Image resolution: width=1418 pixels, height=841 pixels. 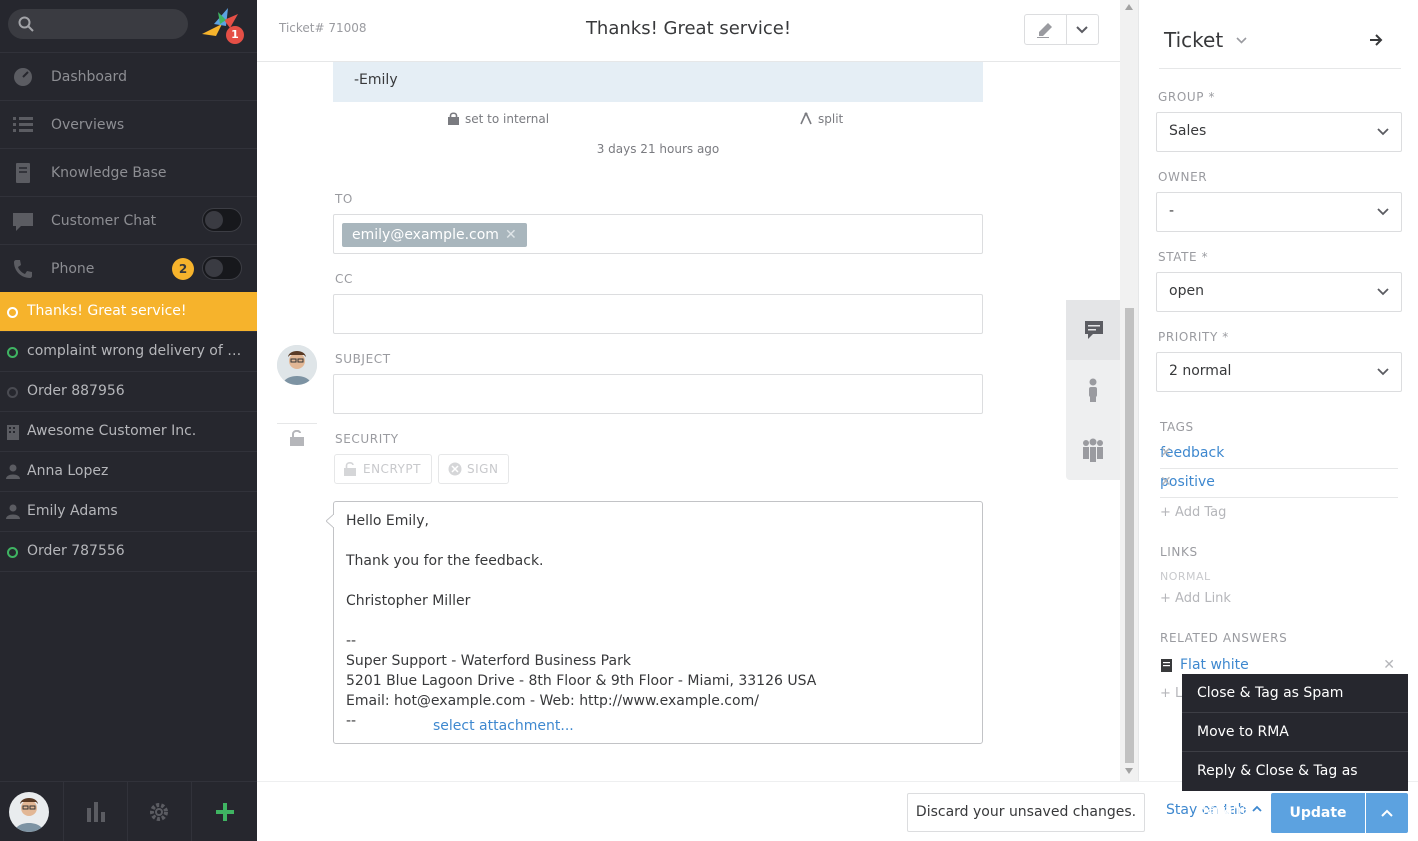 What do you see at coordinates (297, 438) in the screenshot?
I see `unlock-icon` at bounding box center [297, 438].